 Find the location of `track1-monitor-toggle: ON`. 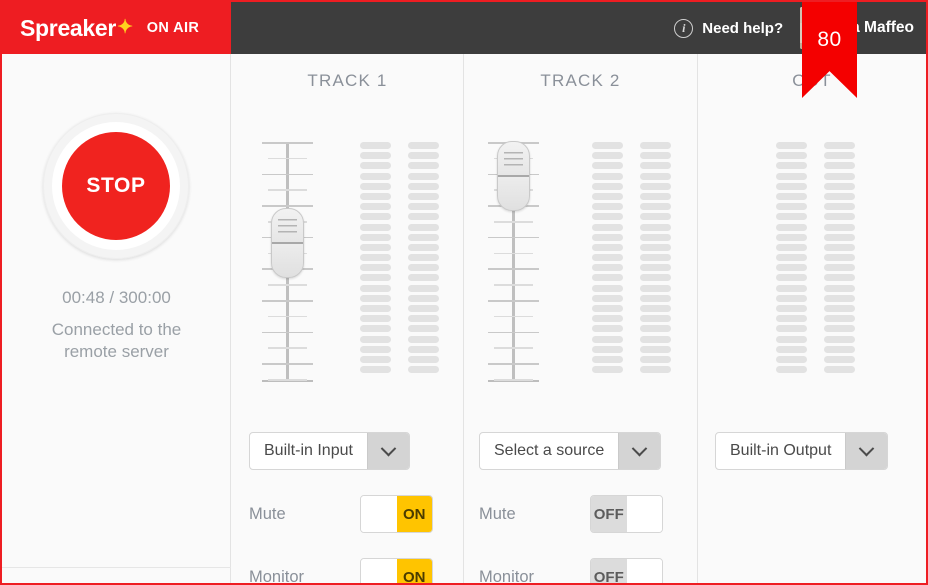

track1-monitor-toggle: ON is located at coordinates (396, 570).